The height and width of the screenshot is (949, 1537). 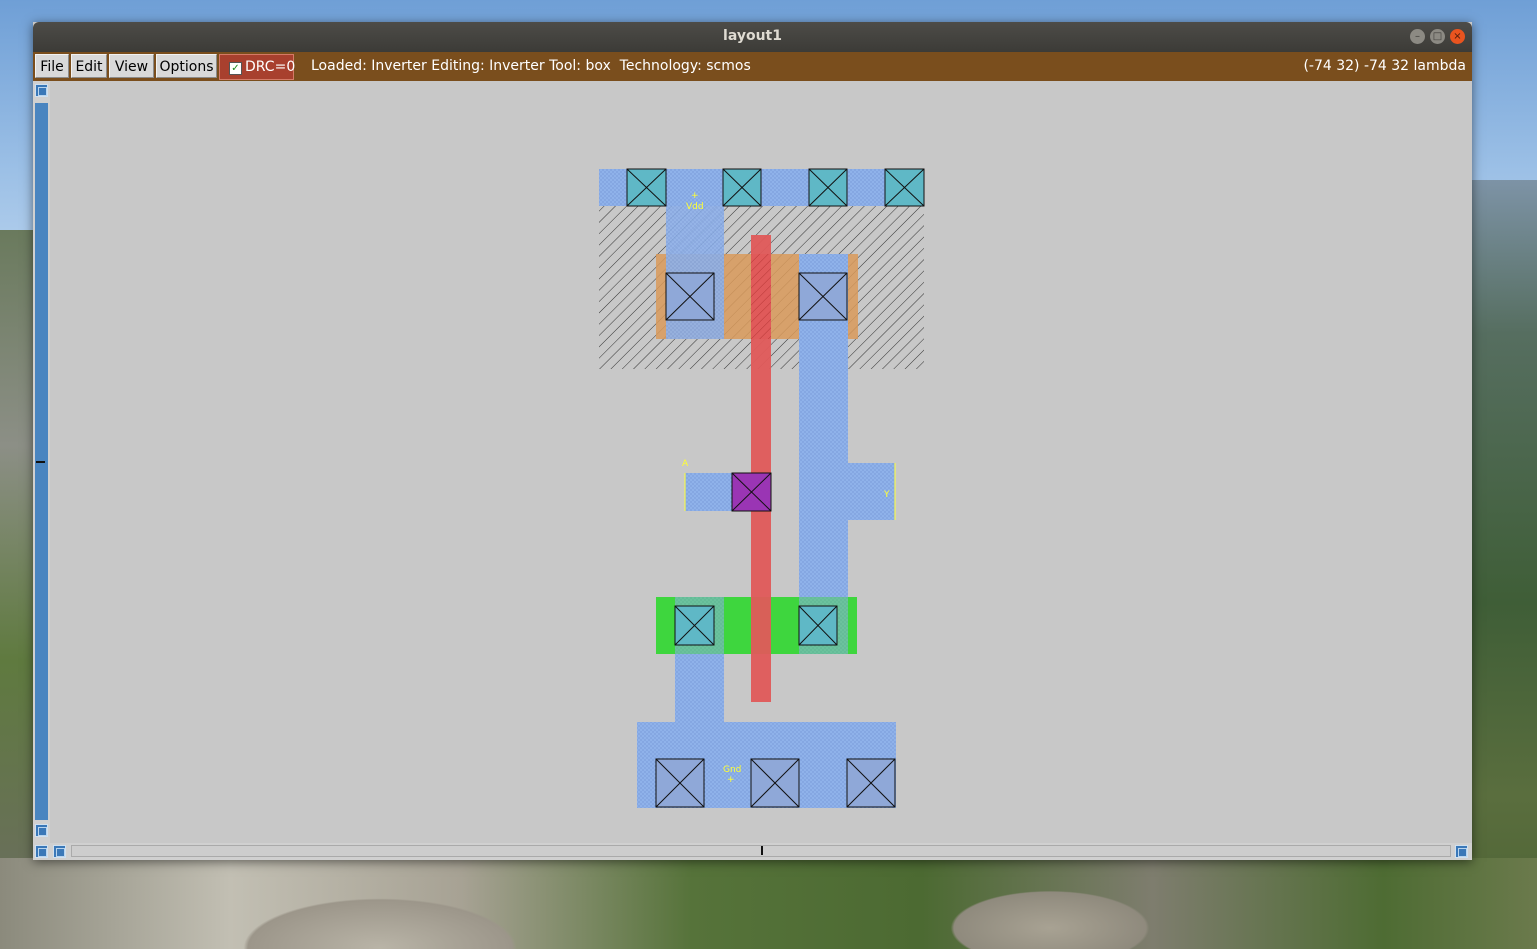 What do you see at coordinates (695, 196) in the screenshot?
I see `vdd-label-cross: +` at bounding box center [695, 196].